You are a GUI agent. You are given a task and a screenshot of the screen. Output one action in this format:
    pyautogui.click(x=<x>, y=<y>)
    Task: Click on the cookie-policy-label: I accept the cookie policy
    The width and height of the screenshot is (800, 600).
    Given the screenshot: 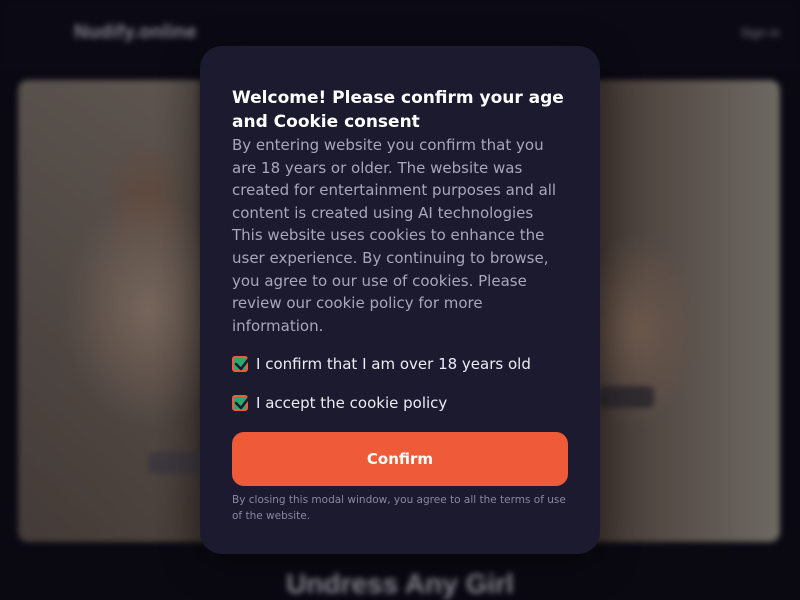 What is the action you would take?
    pyautogui.click(x=352, y=403)
    